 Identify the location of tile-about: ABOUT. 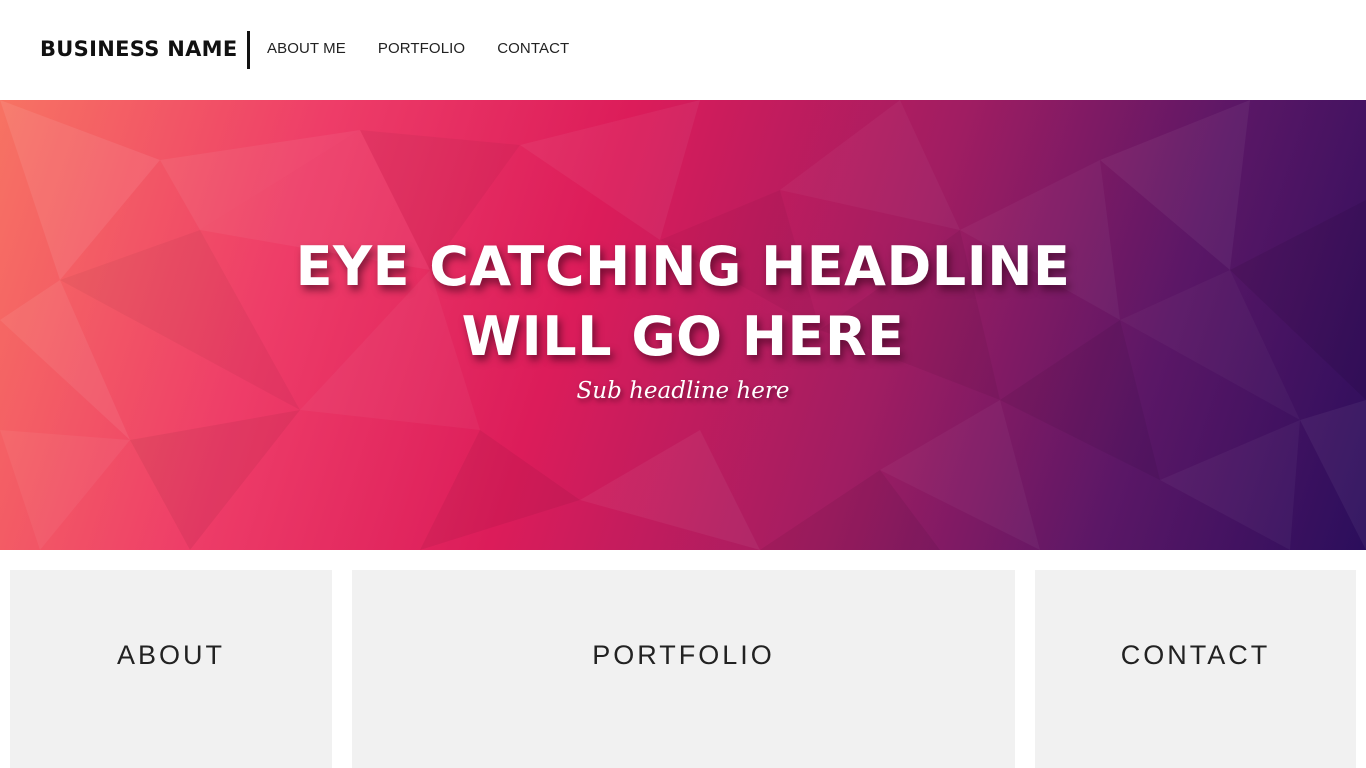
(171, 669).